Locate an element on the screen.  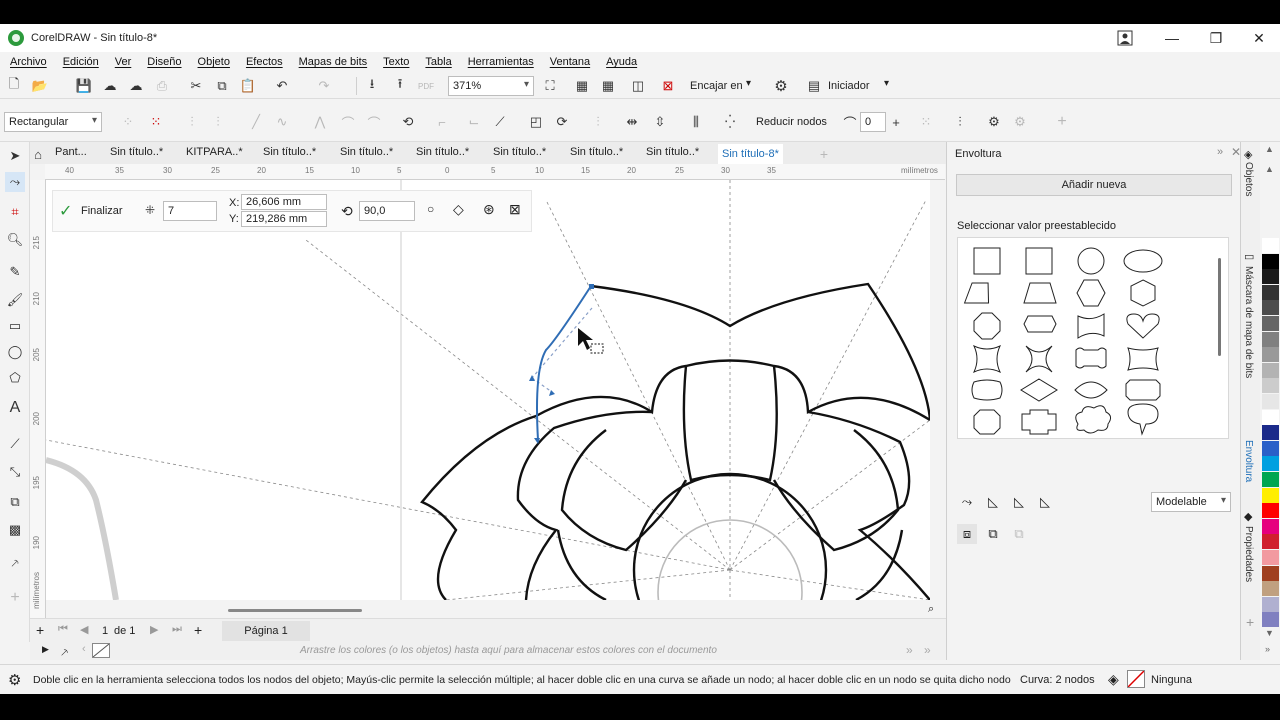
reduce-nodes-button: Reducir nodos is located at coordinates (791, 122).